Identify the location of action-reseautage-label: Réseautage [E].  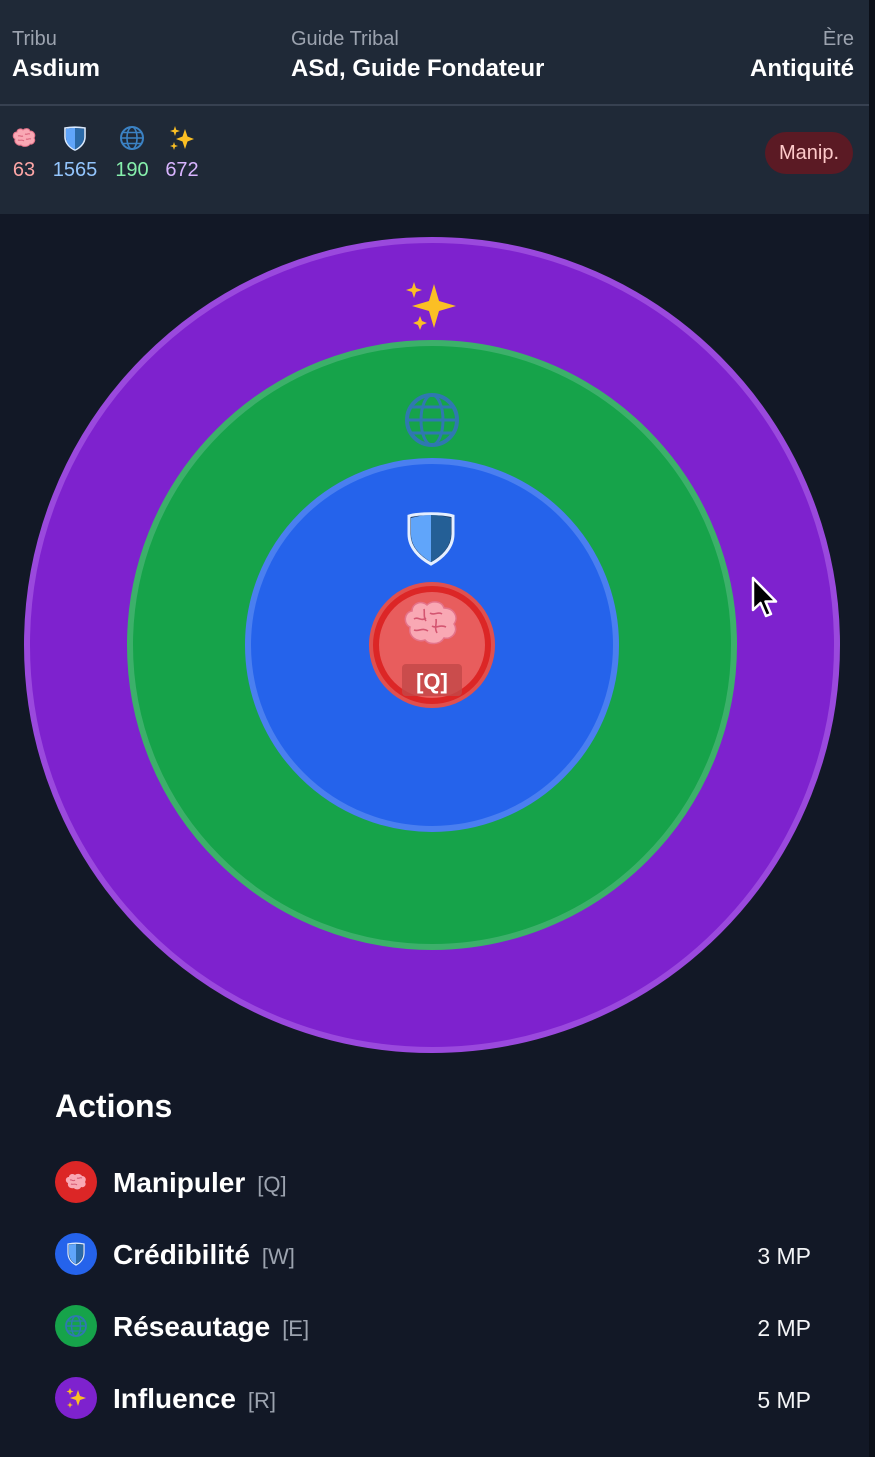
(211, 1327).